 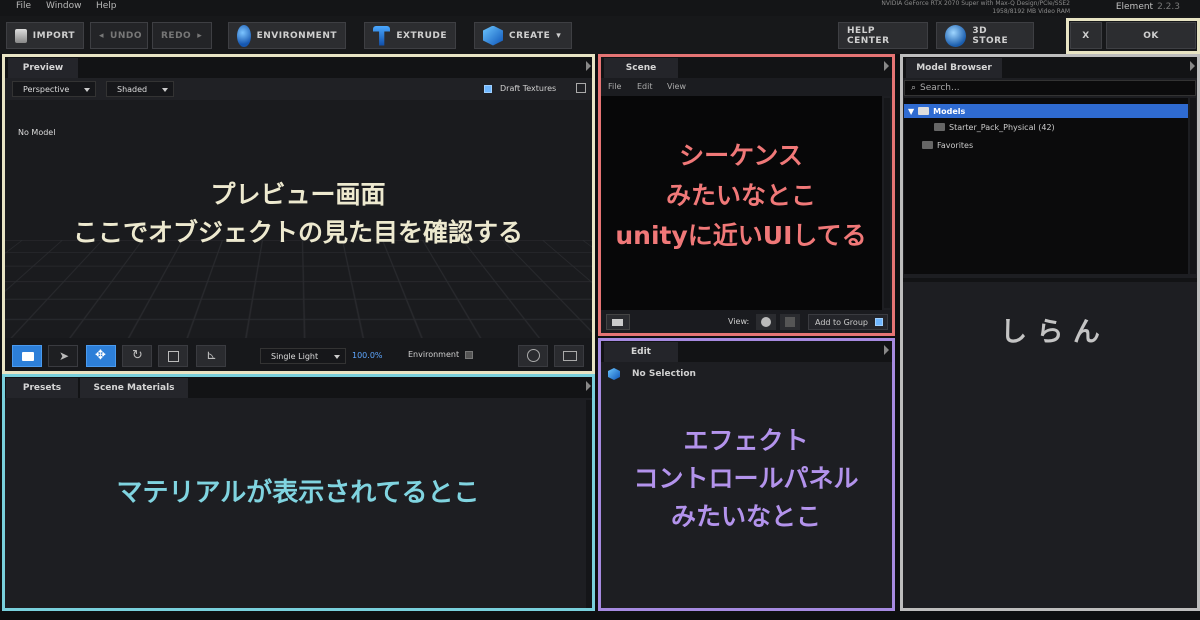 I want to click on expand-triangle-icon: ▼, so click(x=911, y=111).